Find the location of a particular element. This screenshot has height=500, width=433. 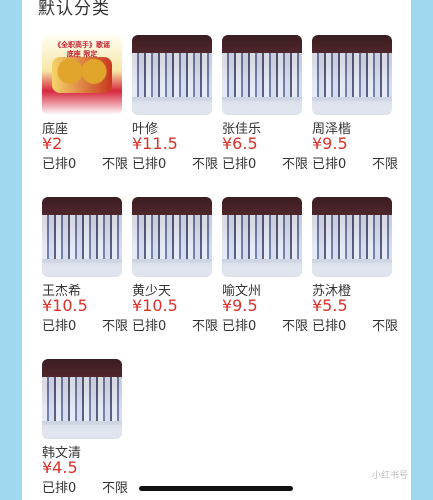

home-indicator is located at coordinates (216, 488).